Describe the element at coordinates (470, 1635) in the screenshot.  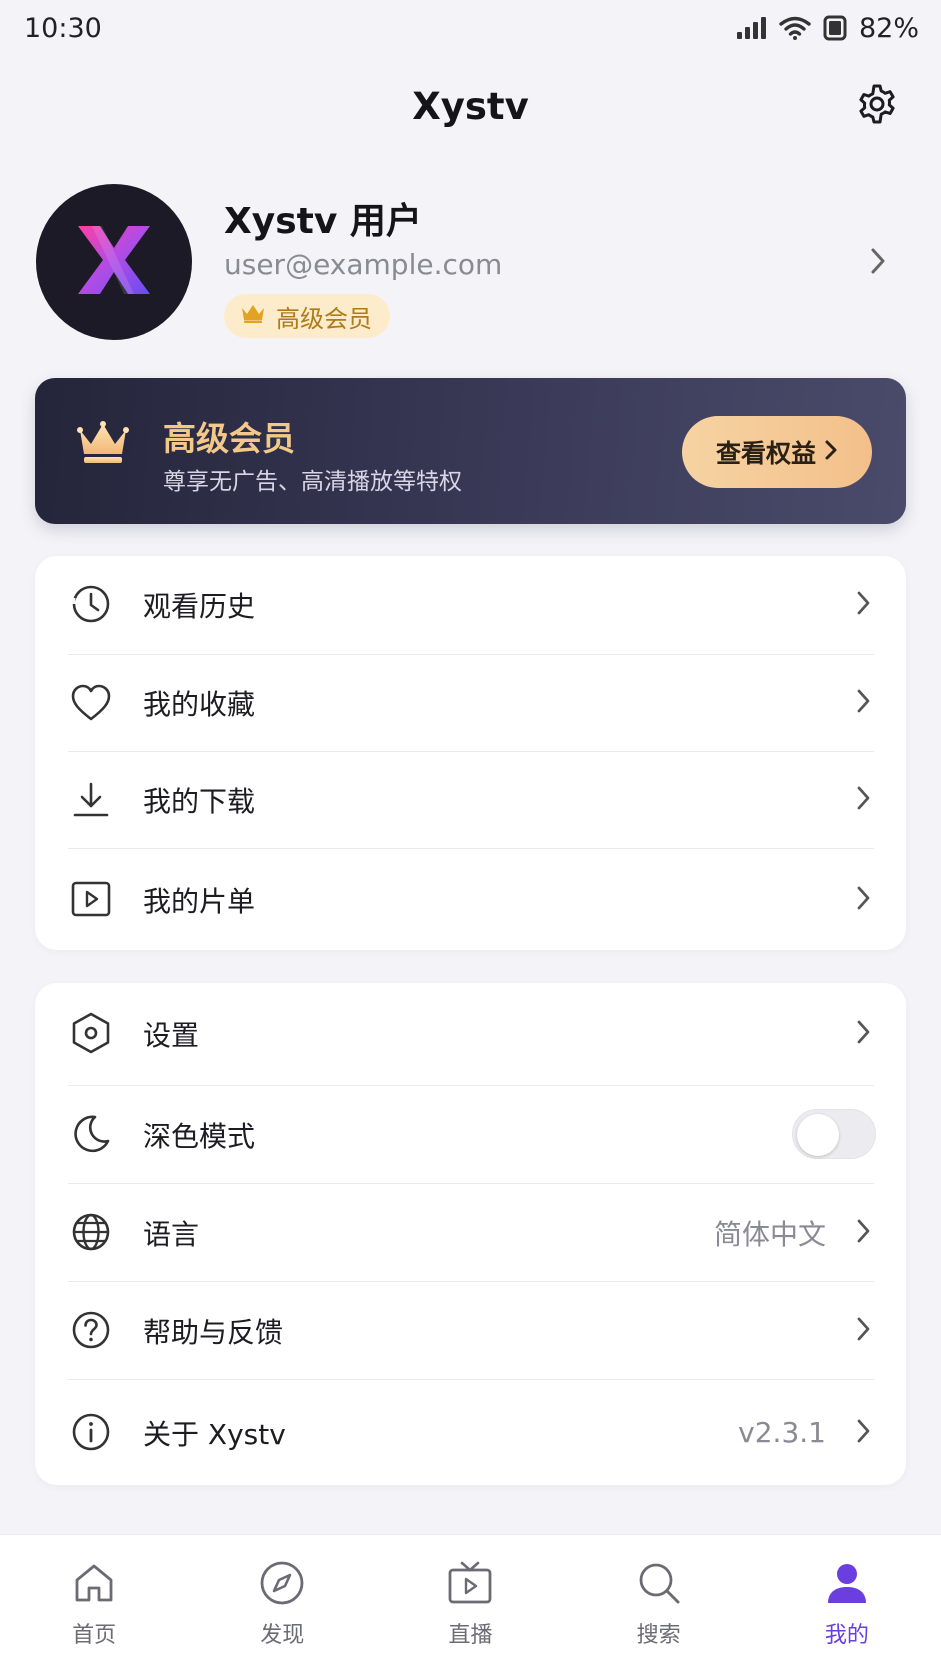
I see `tab-label: 直播` at that location.